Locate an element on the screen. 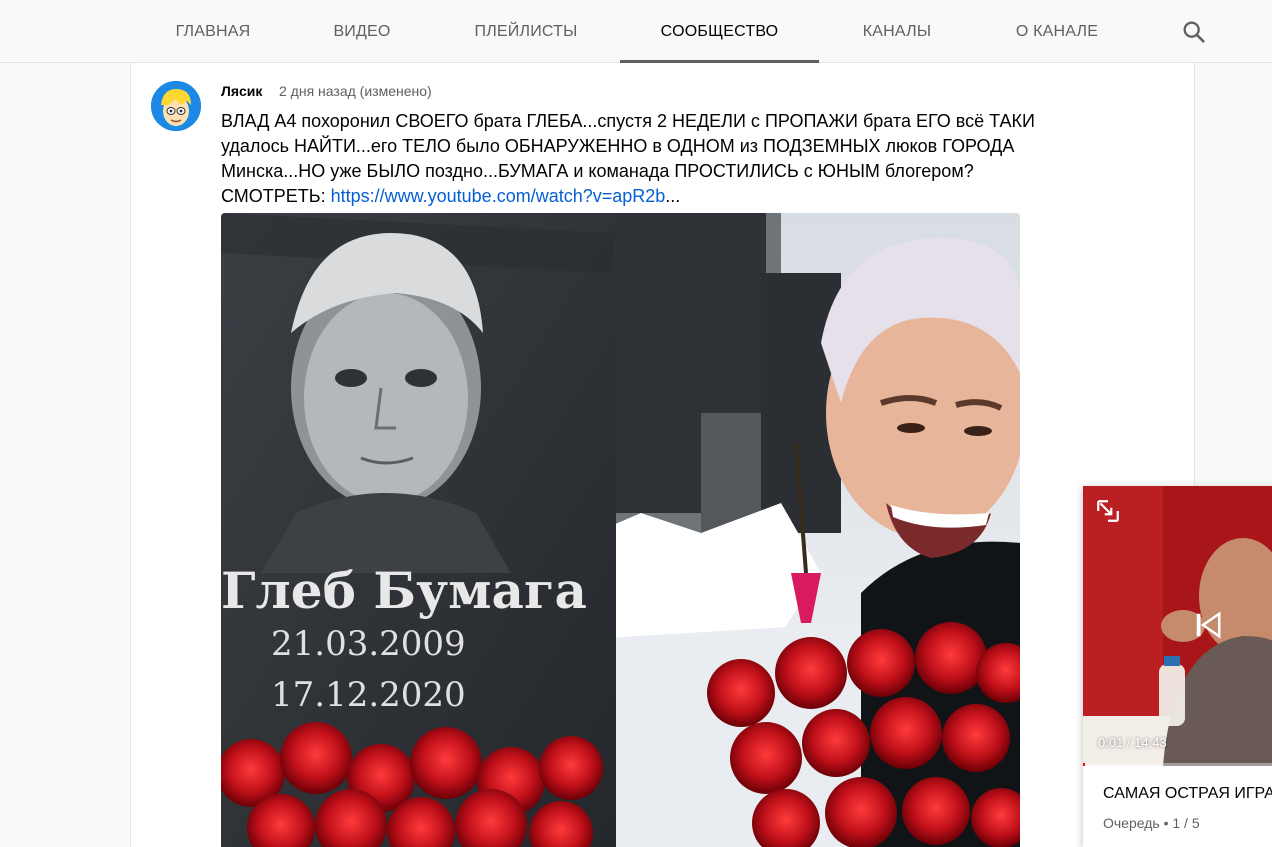 Image resolution: width=1272 pixels, height=847 pixels. miniplayer-queue: Очередь • 1 / 5 is located at coordinates (1151, 823).